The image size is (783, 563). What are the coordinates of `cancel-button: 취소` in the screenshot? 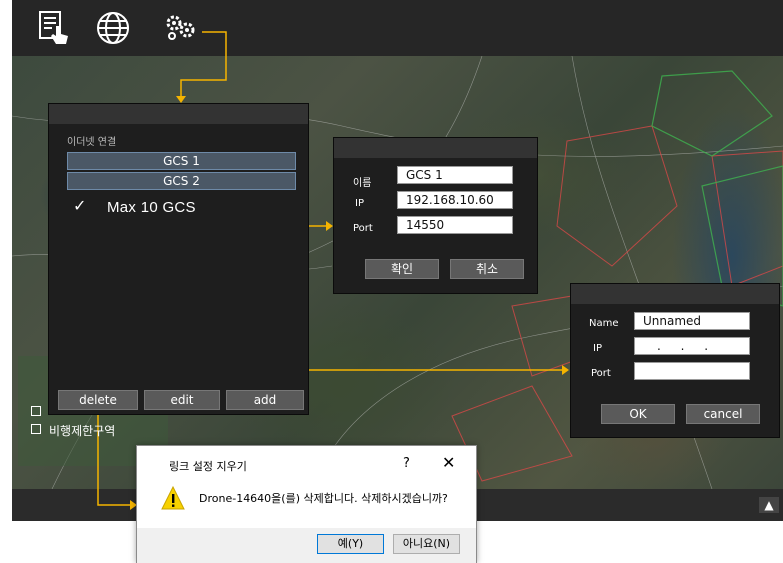 It's located at (487, 269).